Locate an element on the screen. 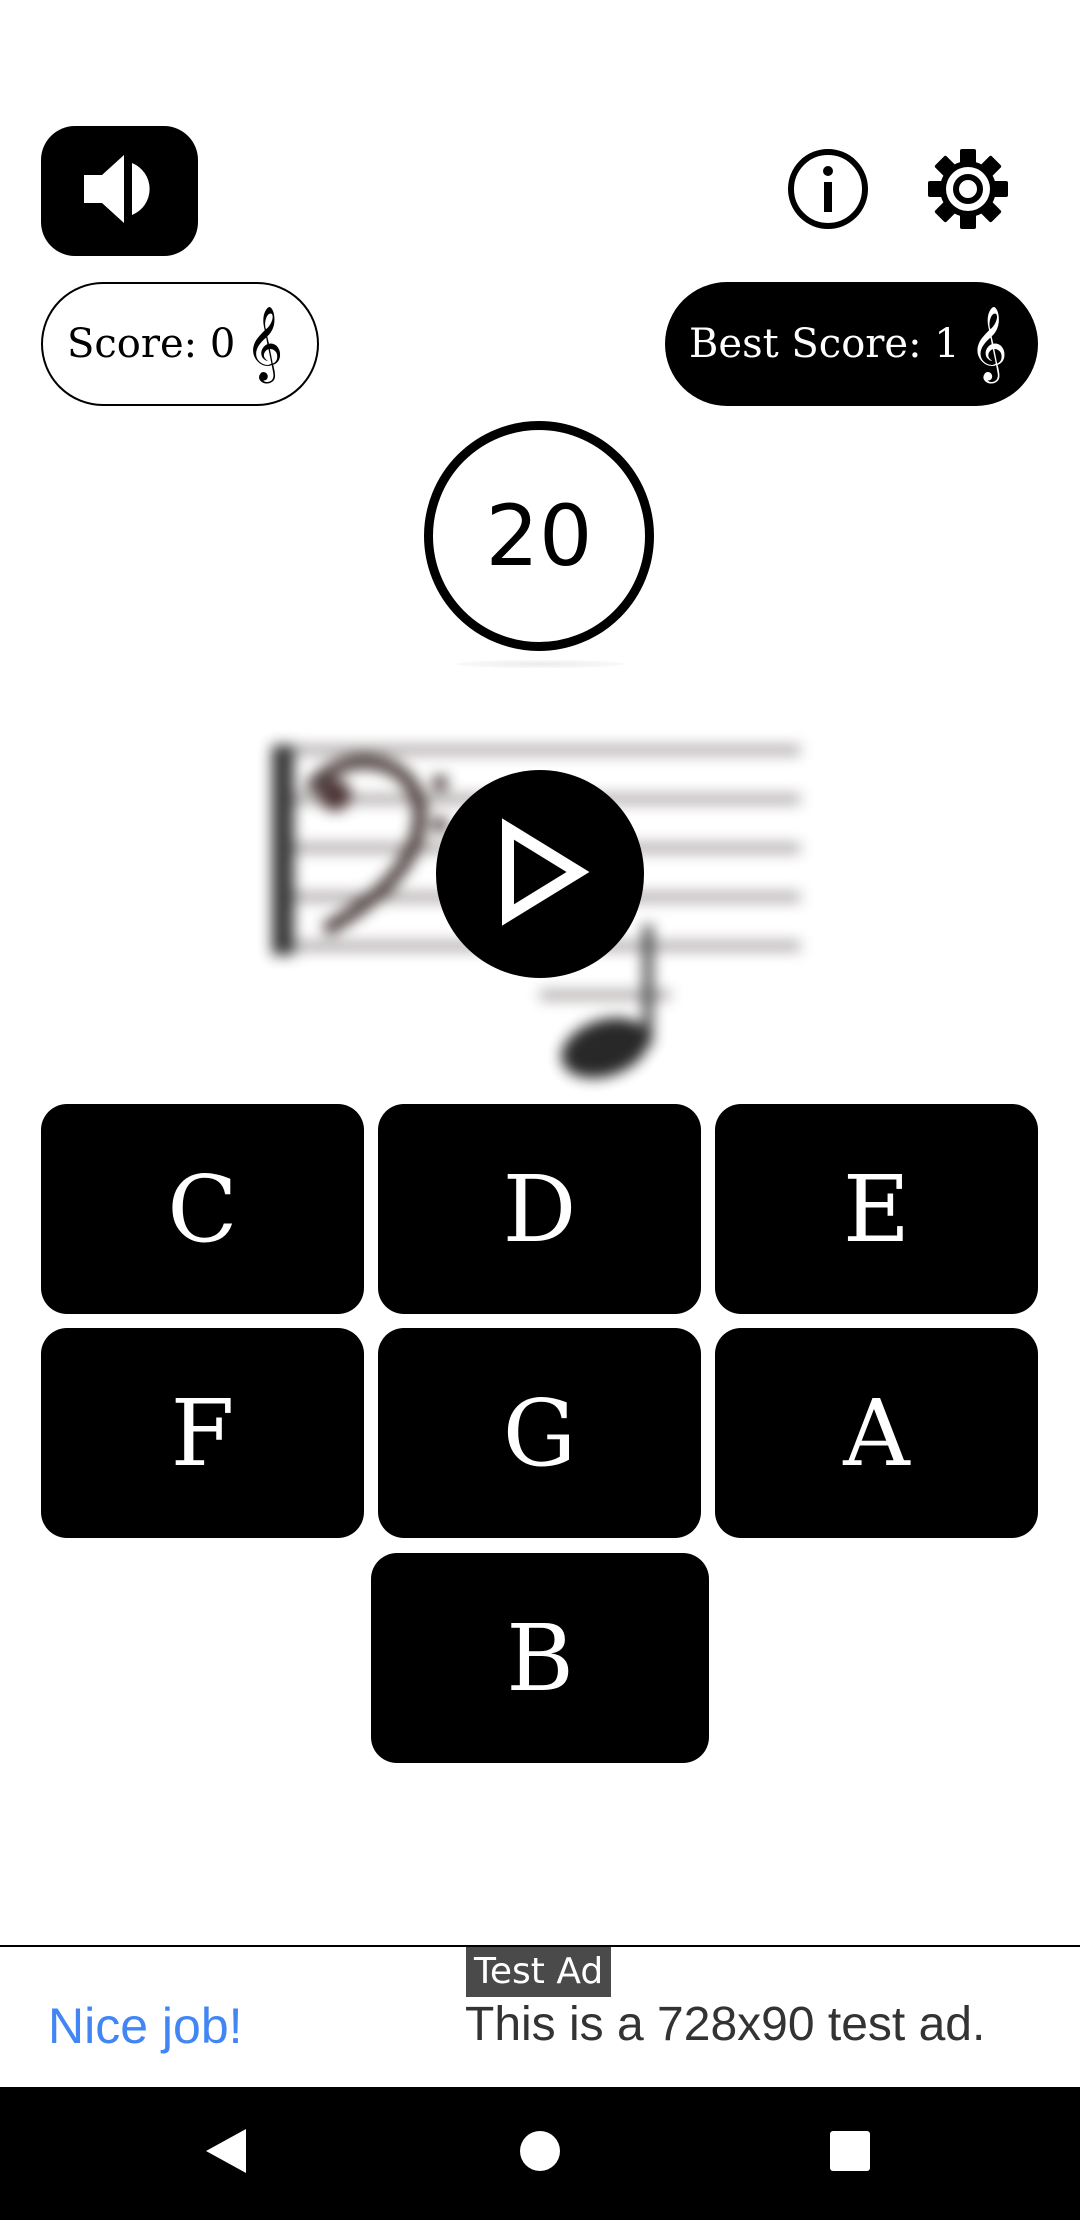  note-label: A is located at coordinates (876, 1433).